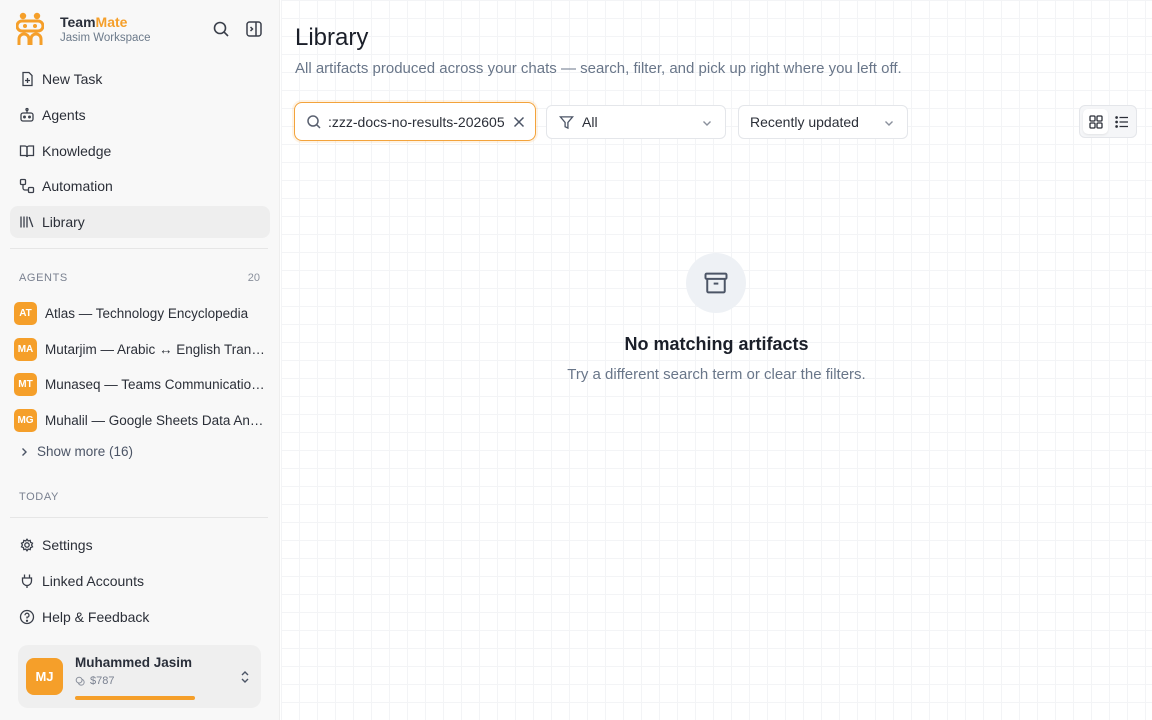  I want to click on search-input, so click(416, 121).